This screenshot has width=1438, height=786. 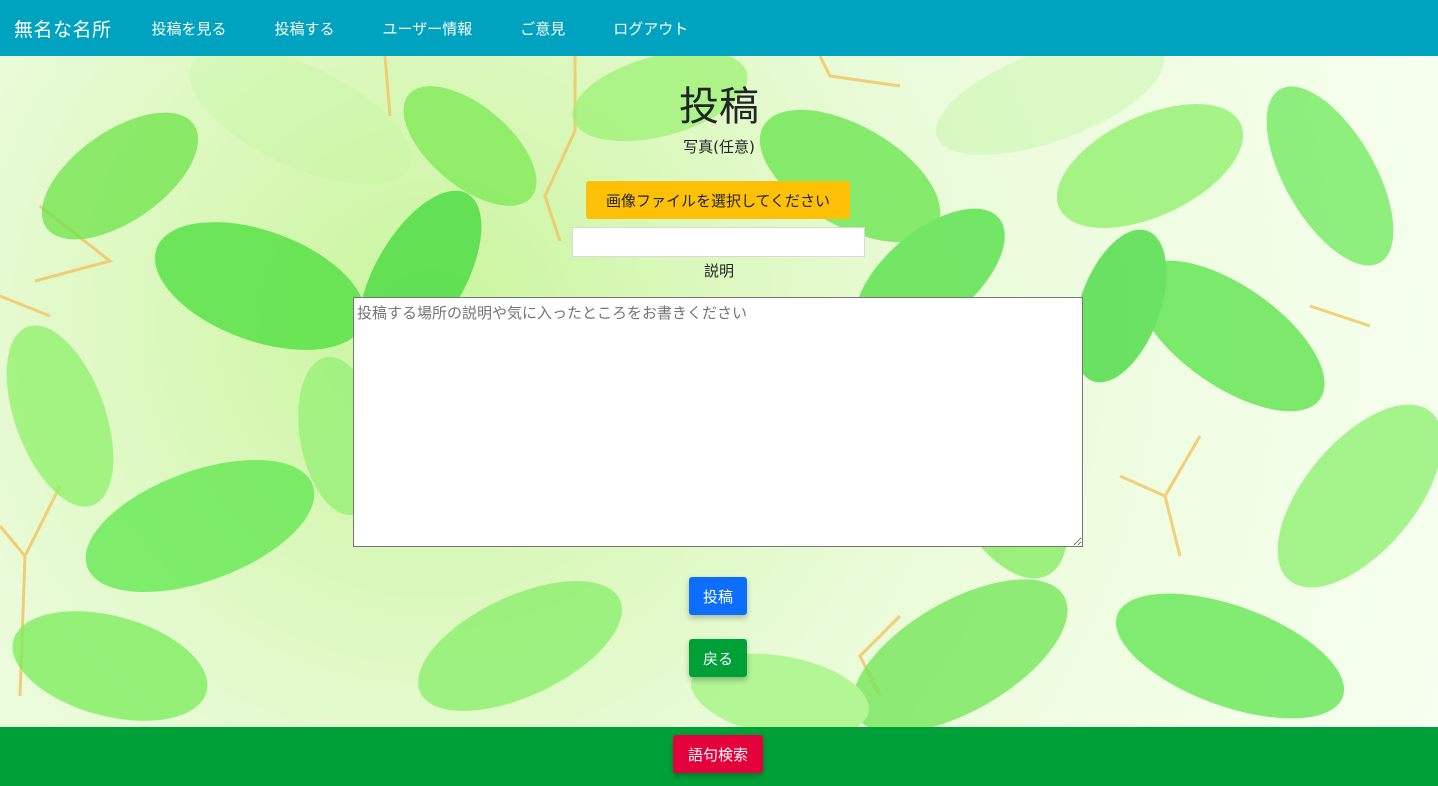 I want to click on nav-link-user-info: ユーザー情報, so click(x=428, y=28).